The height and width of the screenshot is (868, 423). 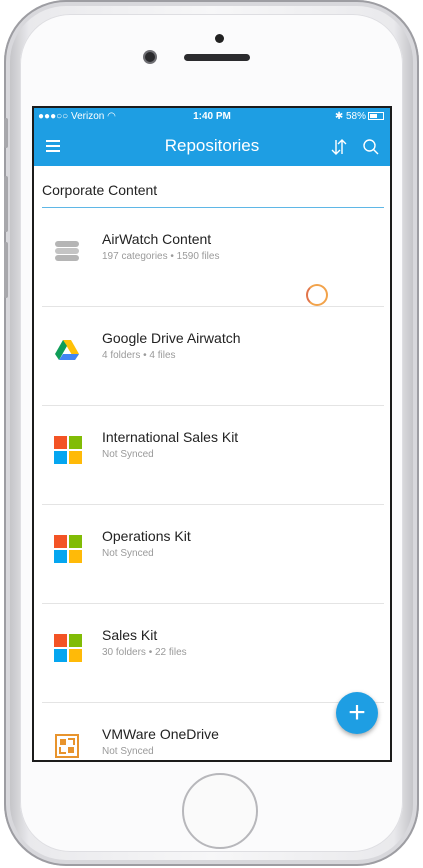 What do you see at coordinates (219, 38) in the screenshot?
I see `proximity-sensor` at bounding box center [219, 38].